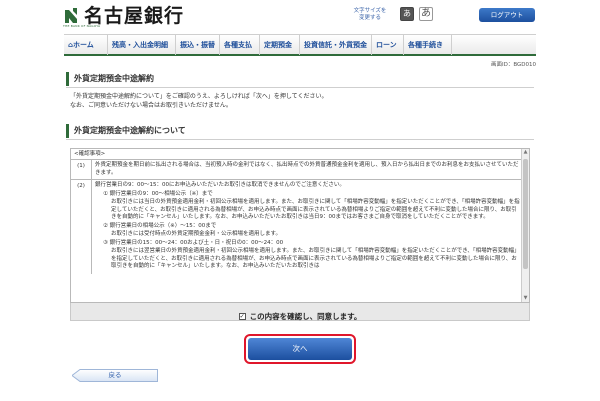  What do you see at coordinates (193, 242) in the screenshot?
I see `terms-subheading: ③ 銀行営業日の15：00～24：00および土・日・祝日の0：00～24：00` at bounding box center [193, 242].